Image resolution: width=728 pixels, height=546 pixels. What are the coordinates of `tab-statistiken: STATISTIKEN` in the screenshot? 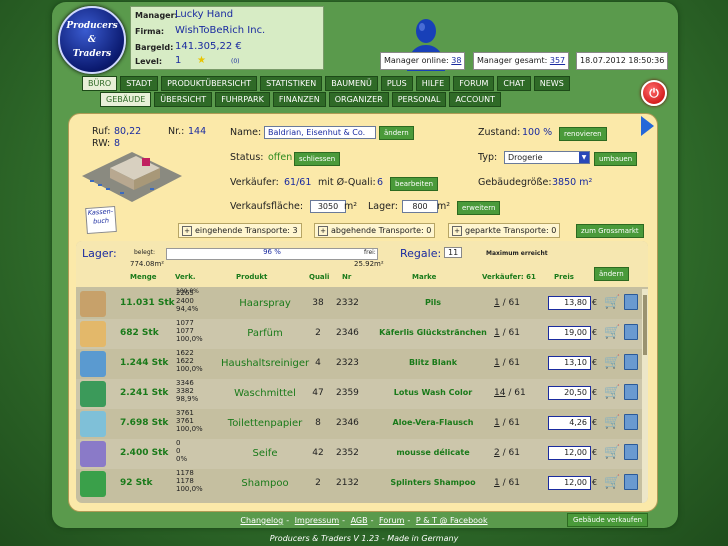 It's located at (291, 83).